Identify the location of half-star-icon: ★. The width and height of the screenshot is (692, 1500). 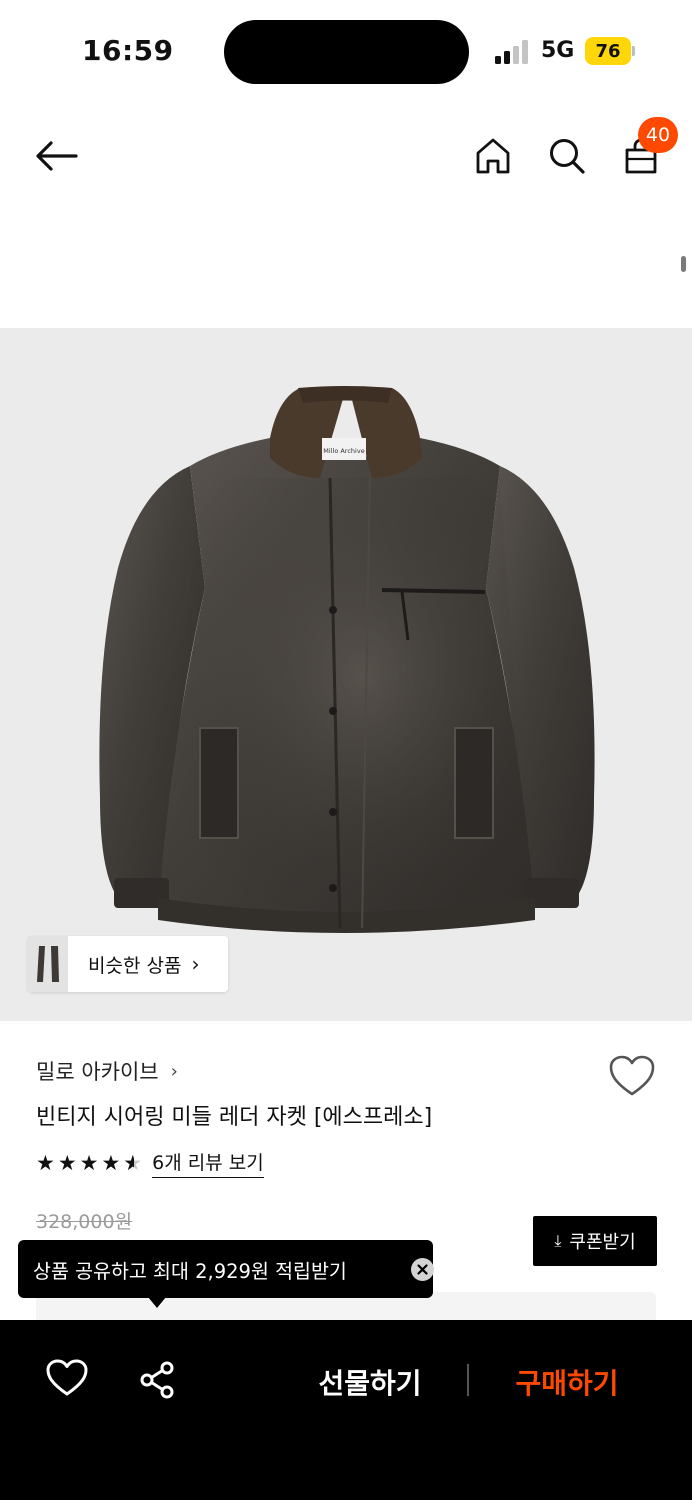
(132, 1163).